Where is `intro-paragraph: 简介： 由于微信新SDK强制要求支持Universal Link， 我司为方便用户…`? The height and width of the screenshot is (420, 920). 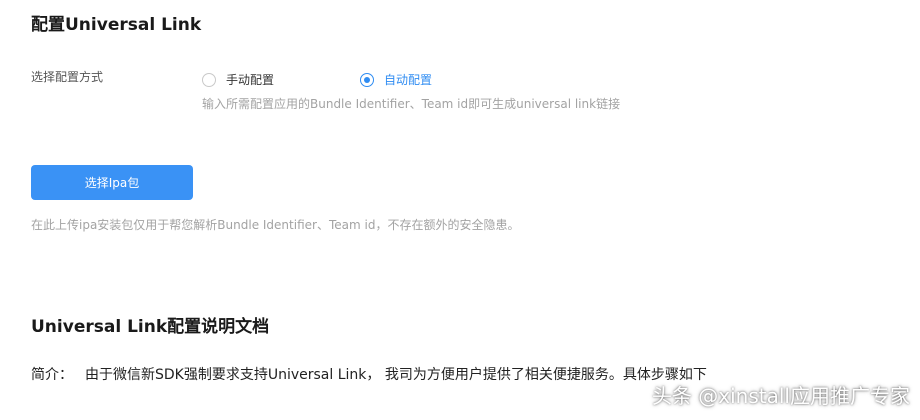
intro-paragraph: 简介： 由于微信新SDK强制要求支持Universal Link， 我司为方便用户… is located at coordinates (369, 374).